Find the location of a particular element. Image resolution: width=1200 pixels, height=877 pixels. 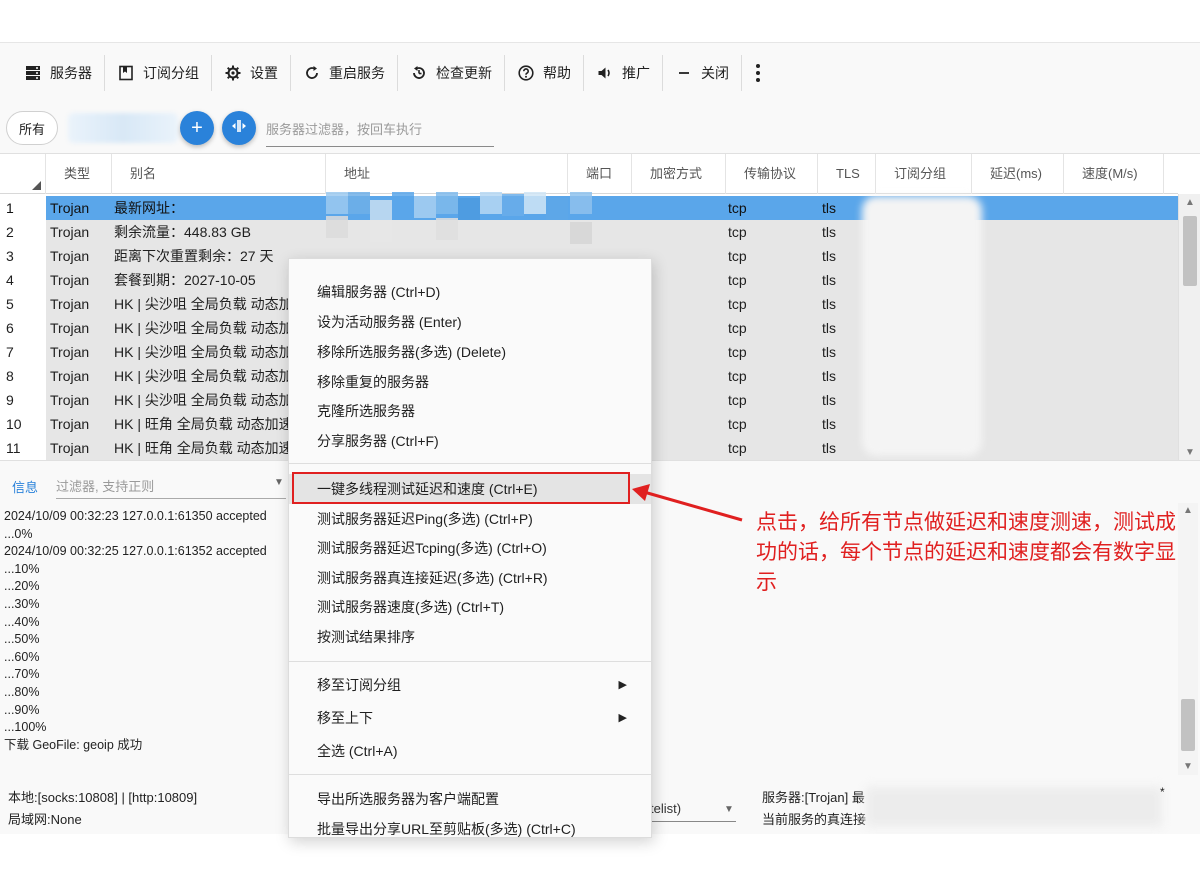

column-header-delay: 延迟(ms) is located at coordinates (1018, 174).